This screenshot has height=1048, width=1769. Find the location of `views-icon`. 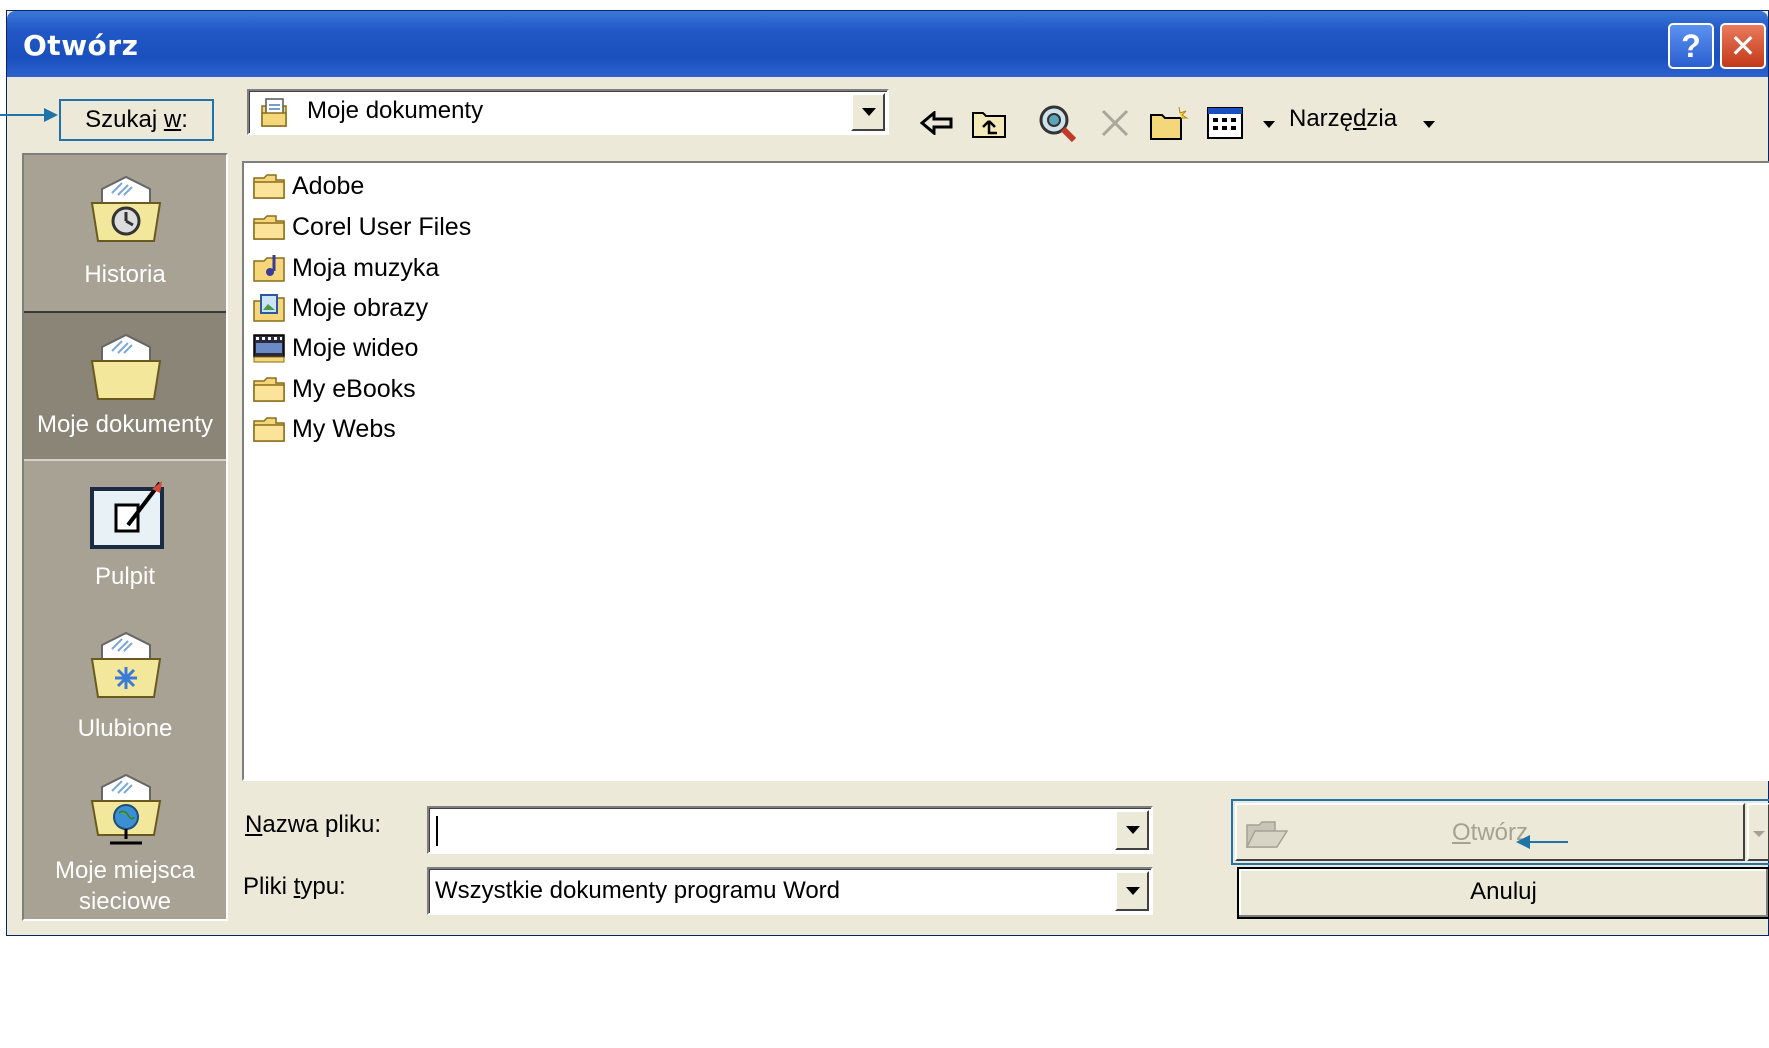

views-icon is located at coordinates (1225, 123).